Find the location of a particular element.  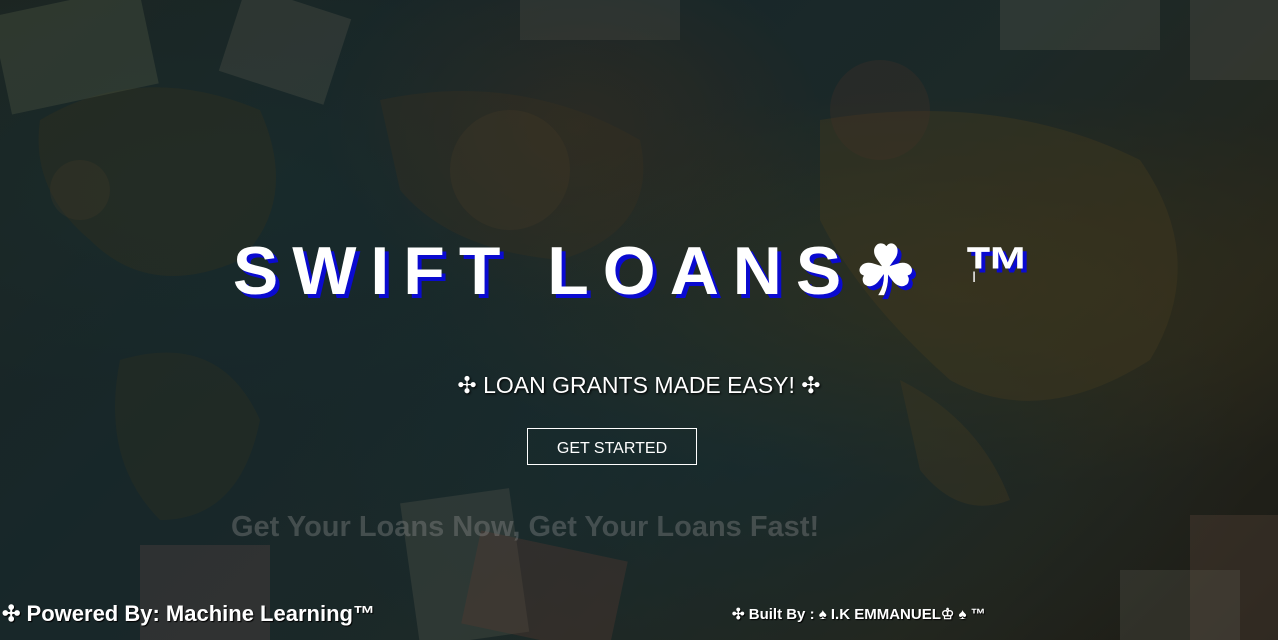

powered-by-text: ✣ Powered By: Machine Learning™ is located at coordinates (188, 613).